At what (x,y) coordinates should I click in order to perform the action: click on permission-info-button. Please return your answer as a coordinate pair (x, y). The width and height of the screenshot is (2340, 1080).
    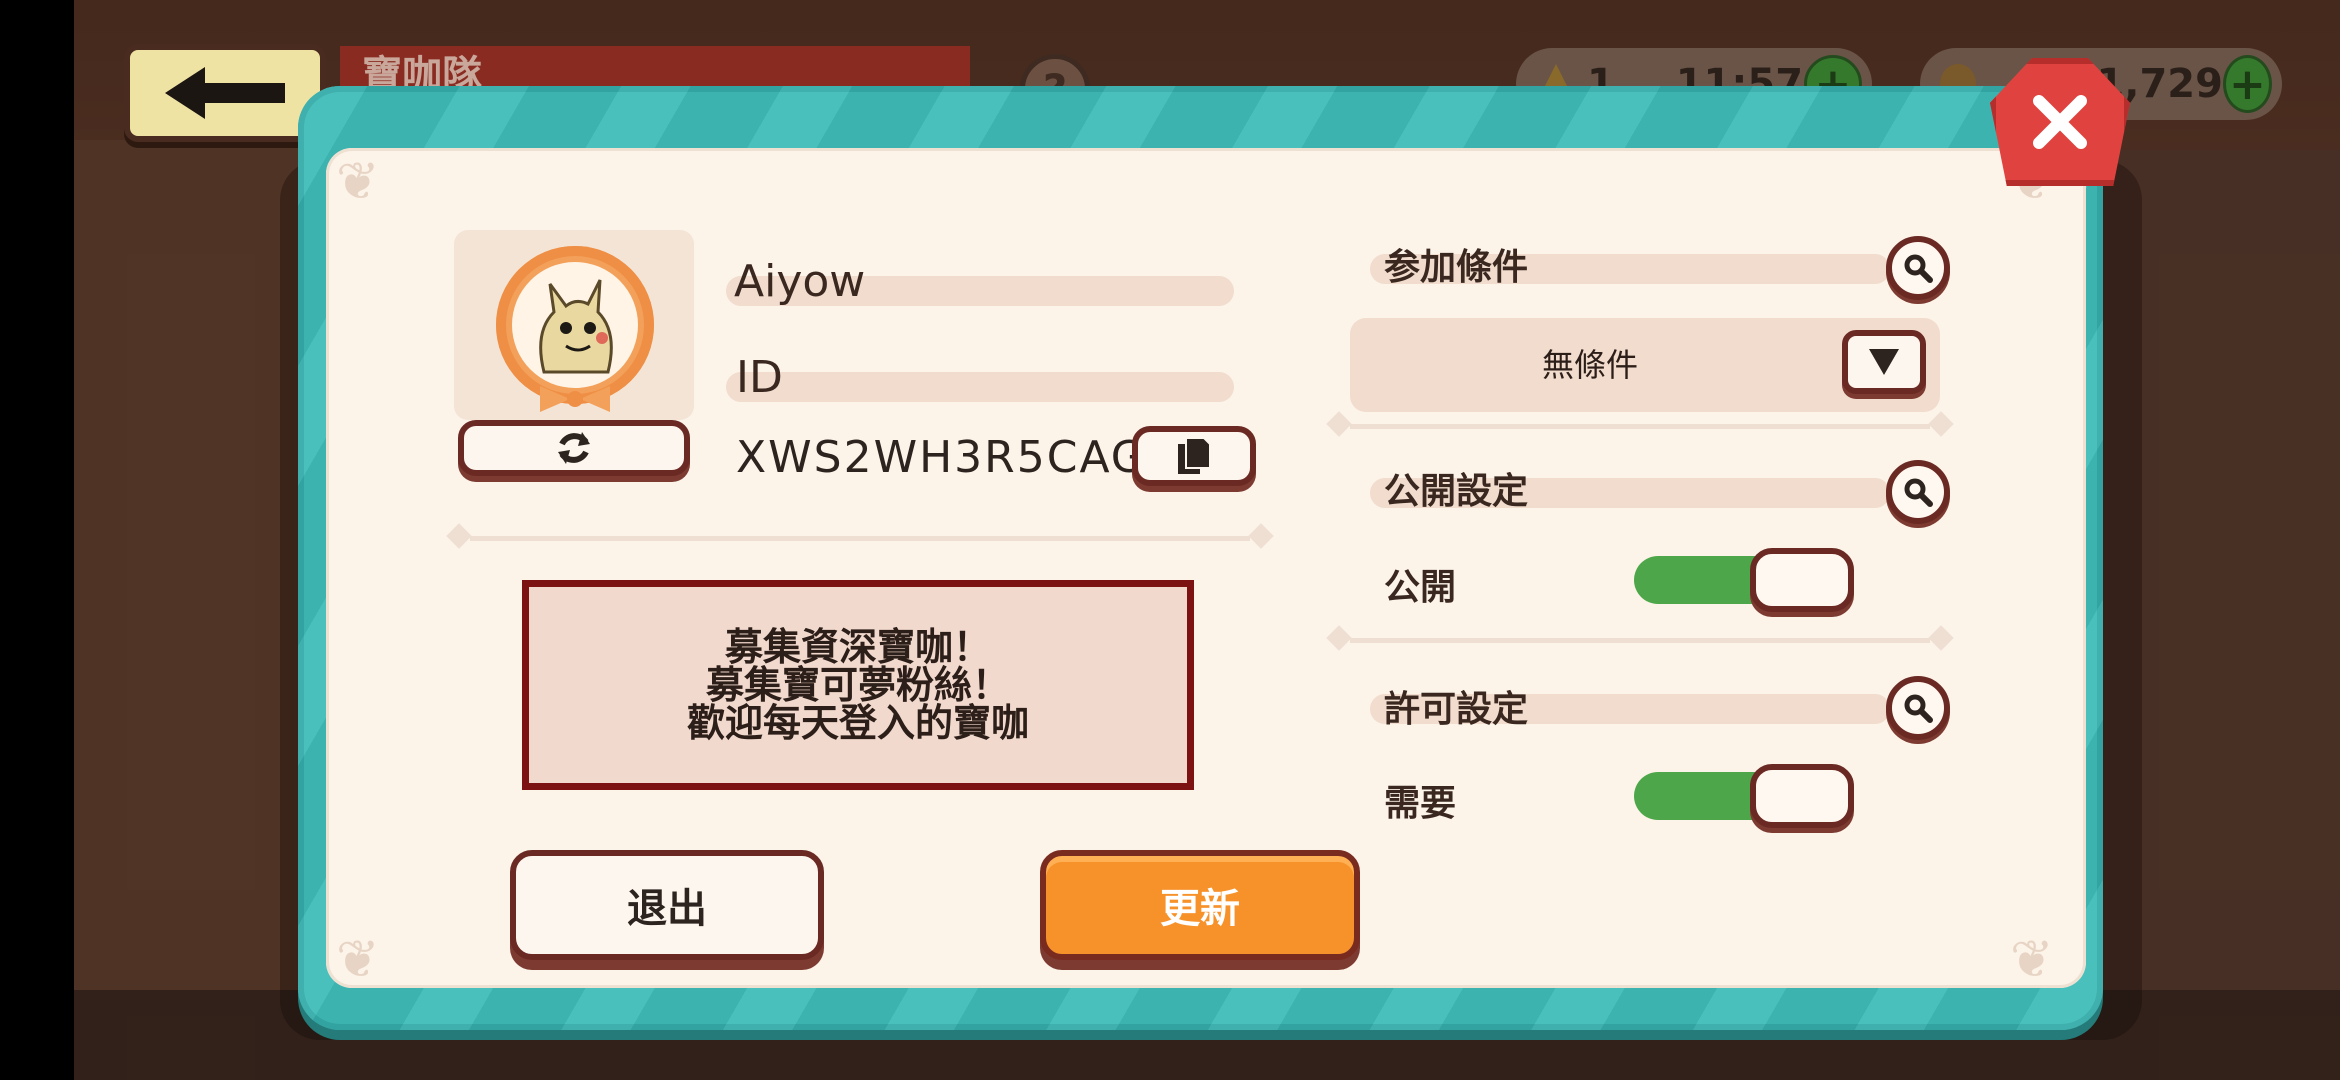
    Looking at the image, I should click on (1918, 708).